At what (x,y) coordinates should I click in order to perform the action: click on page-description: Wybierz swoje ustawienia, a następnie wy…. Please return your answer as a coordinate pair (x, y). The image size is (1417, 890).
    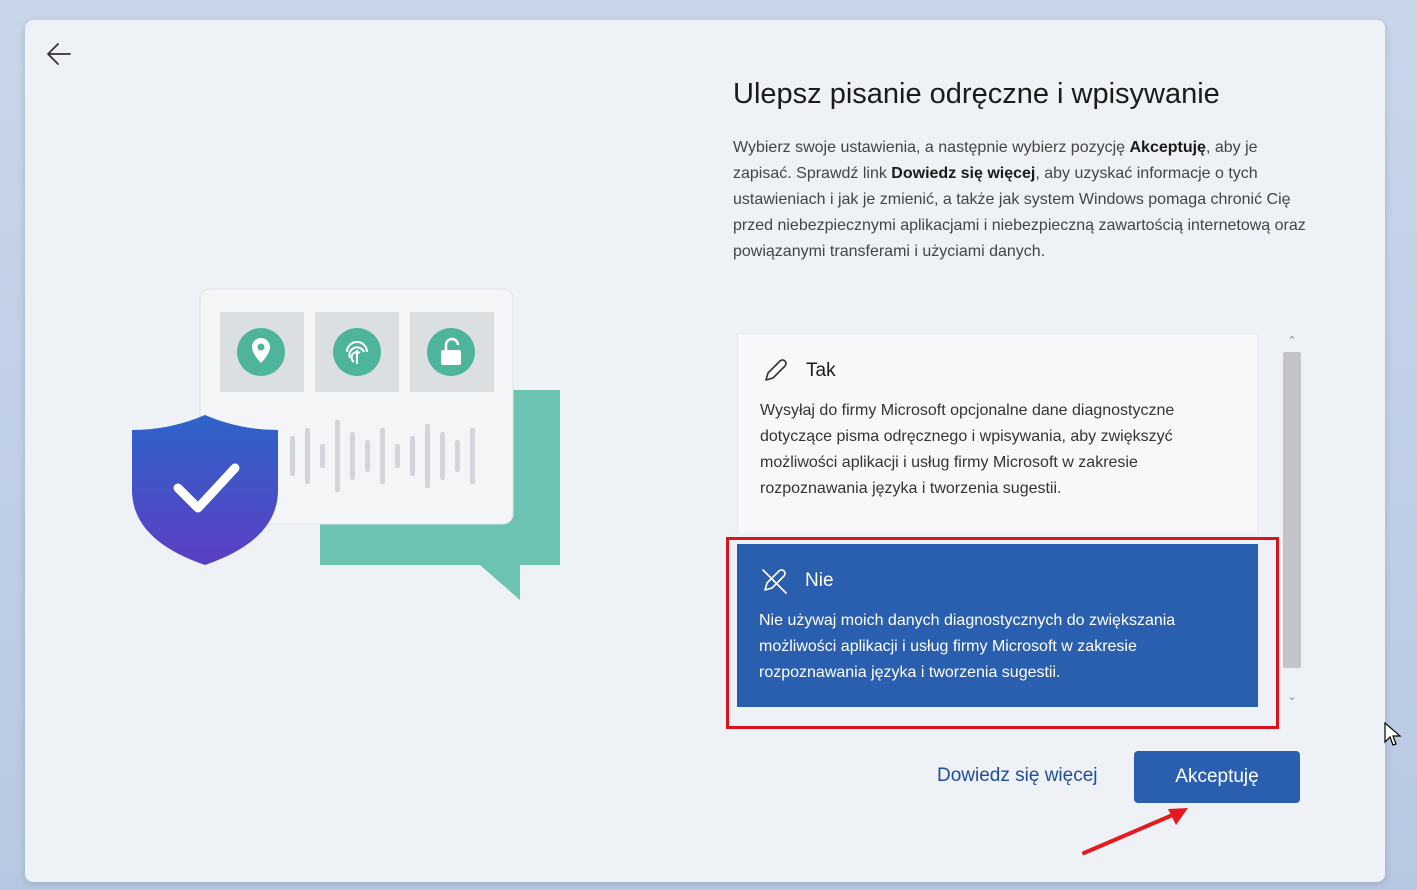
    Looking at the image, I should click on (1019, 199).